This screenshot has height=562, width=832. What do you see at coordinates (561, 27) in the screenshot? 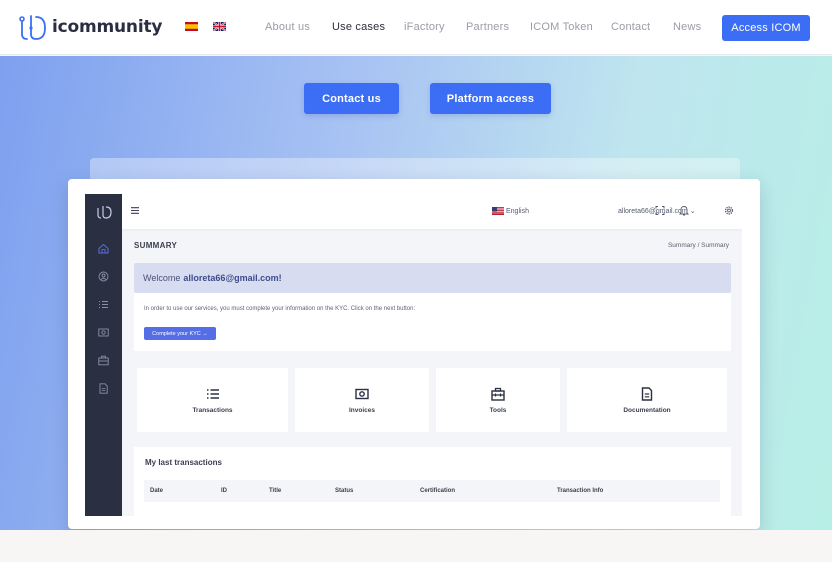
I see `nav-icom-token: ICOM Token` at bounding box center [561, 27].